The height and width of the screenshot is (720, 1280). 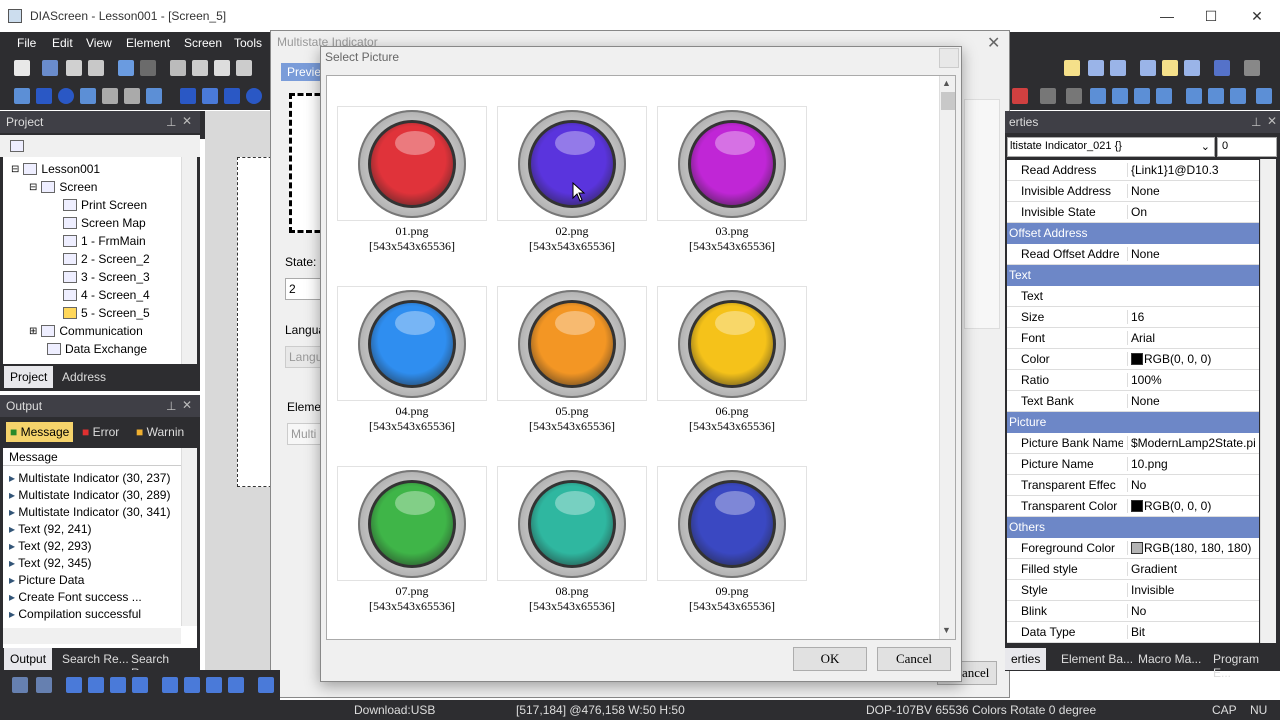 I want to click on screen-canvas, so click(x=241, y=391).